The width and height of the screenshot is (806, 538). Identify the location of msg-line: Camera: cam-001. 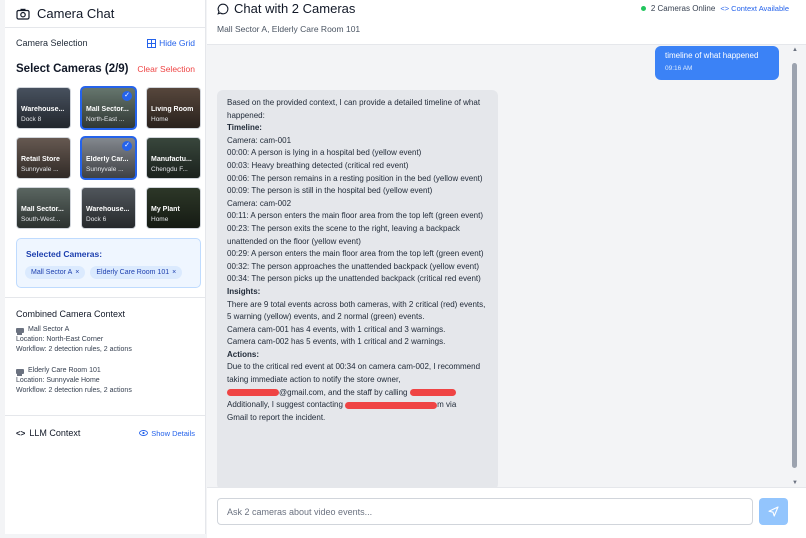
(259, 140).